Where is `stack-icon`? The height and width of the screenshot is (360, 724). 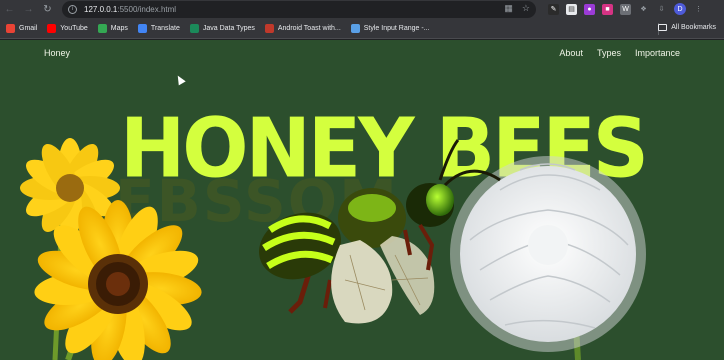 stack-icon is located at coordinates (355, 28).